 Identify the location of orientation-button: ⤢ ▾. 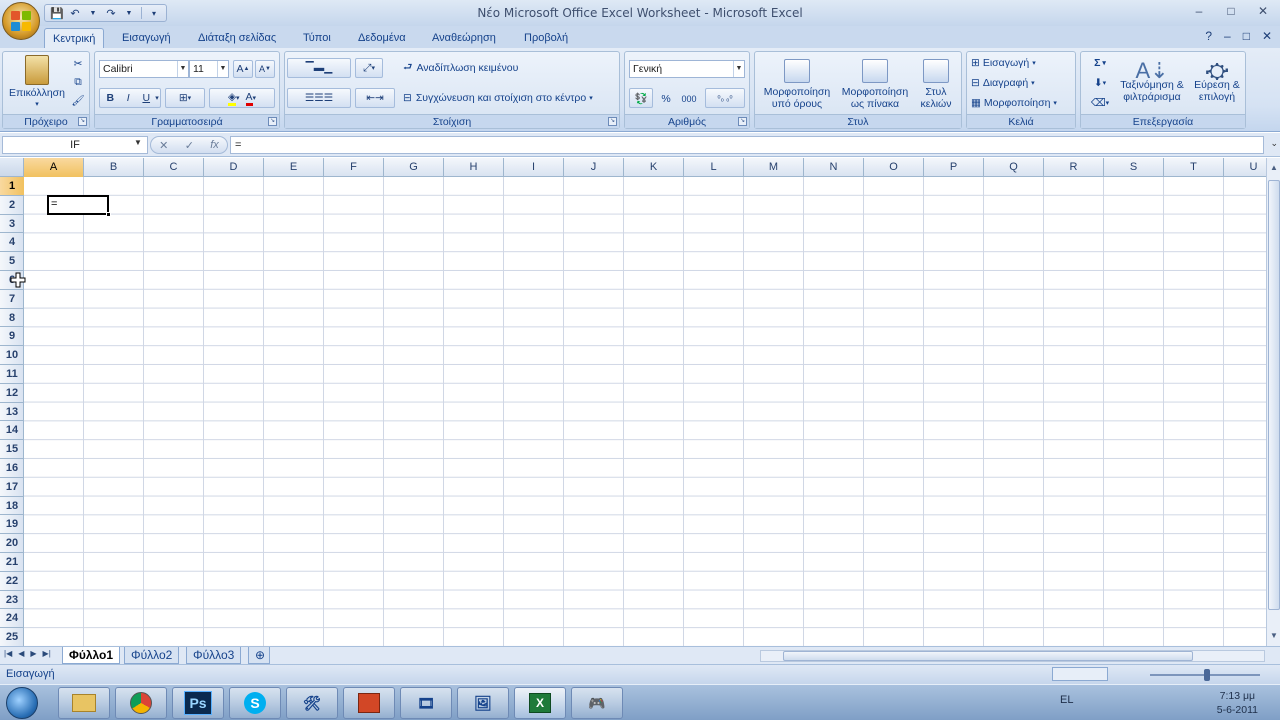
(369, 68).